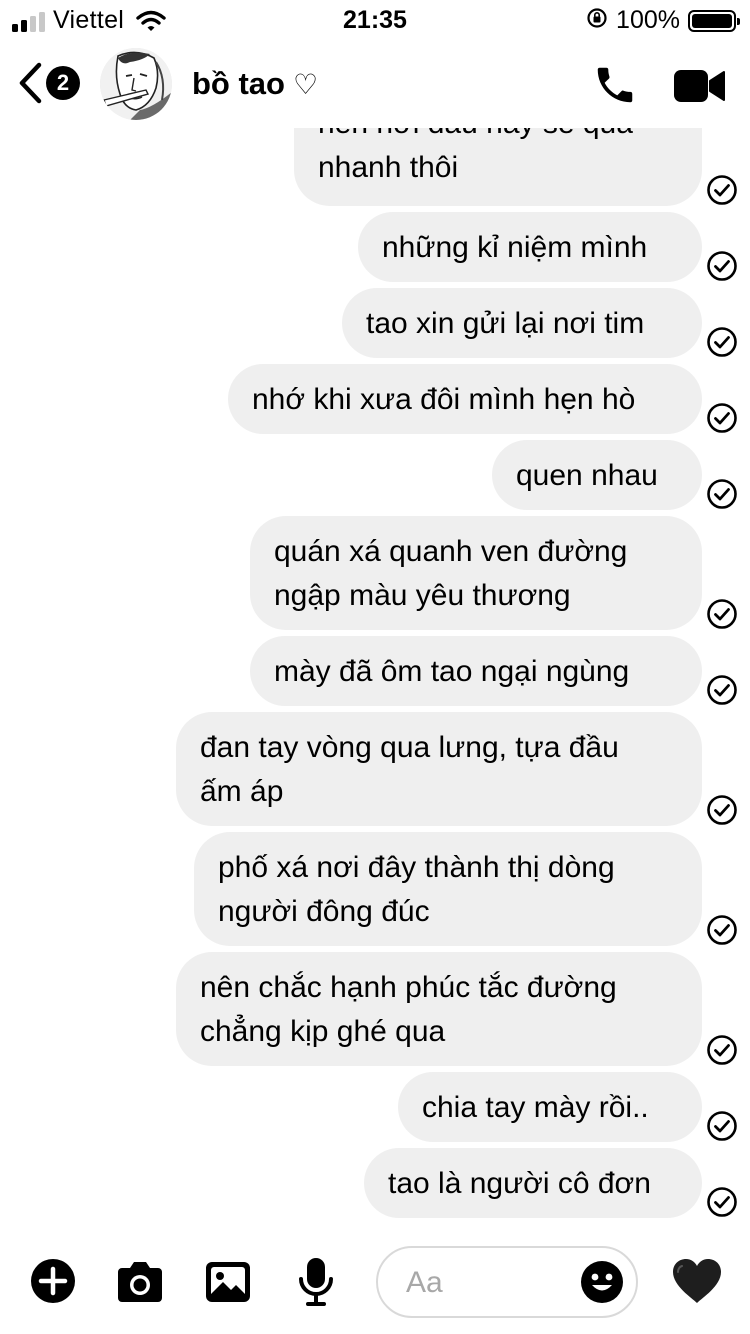  Describe the element at coordinates (451, 551) in the screenshot. I see `message-line: quán xá quanh ven đường` at that location.